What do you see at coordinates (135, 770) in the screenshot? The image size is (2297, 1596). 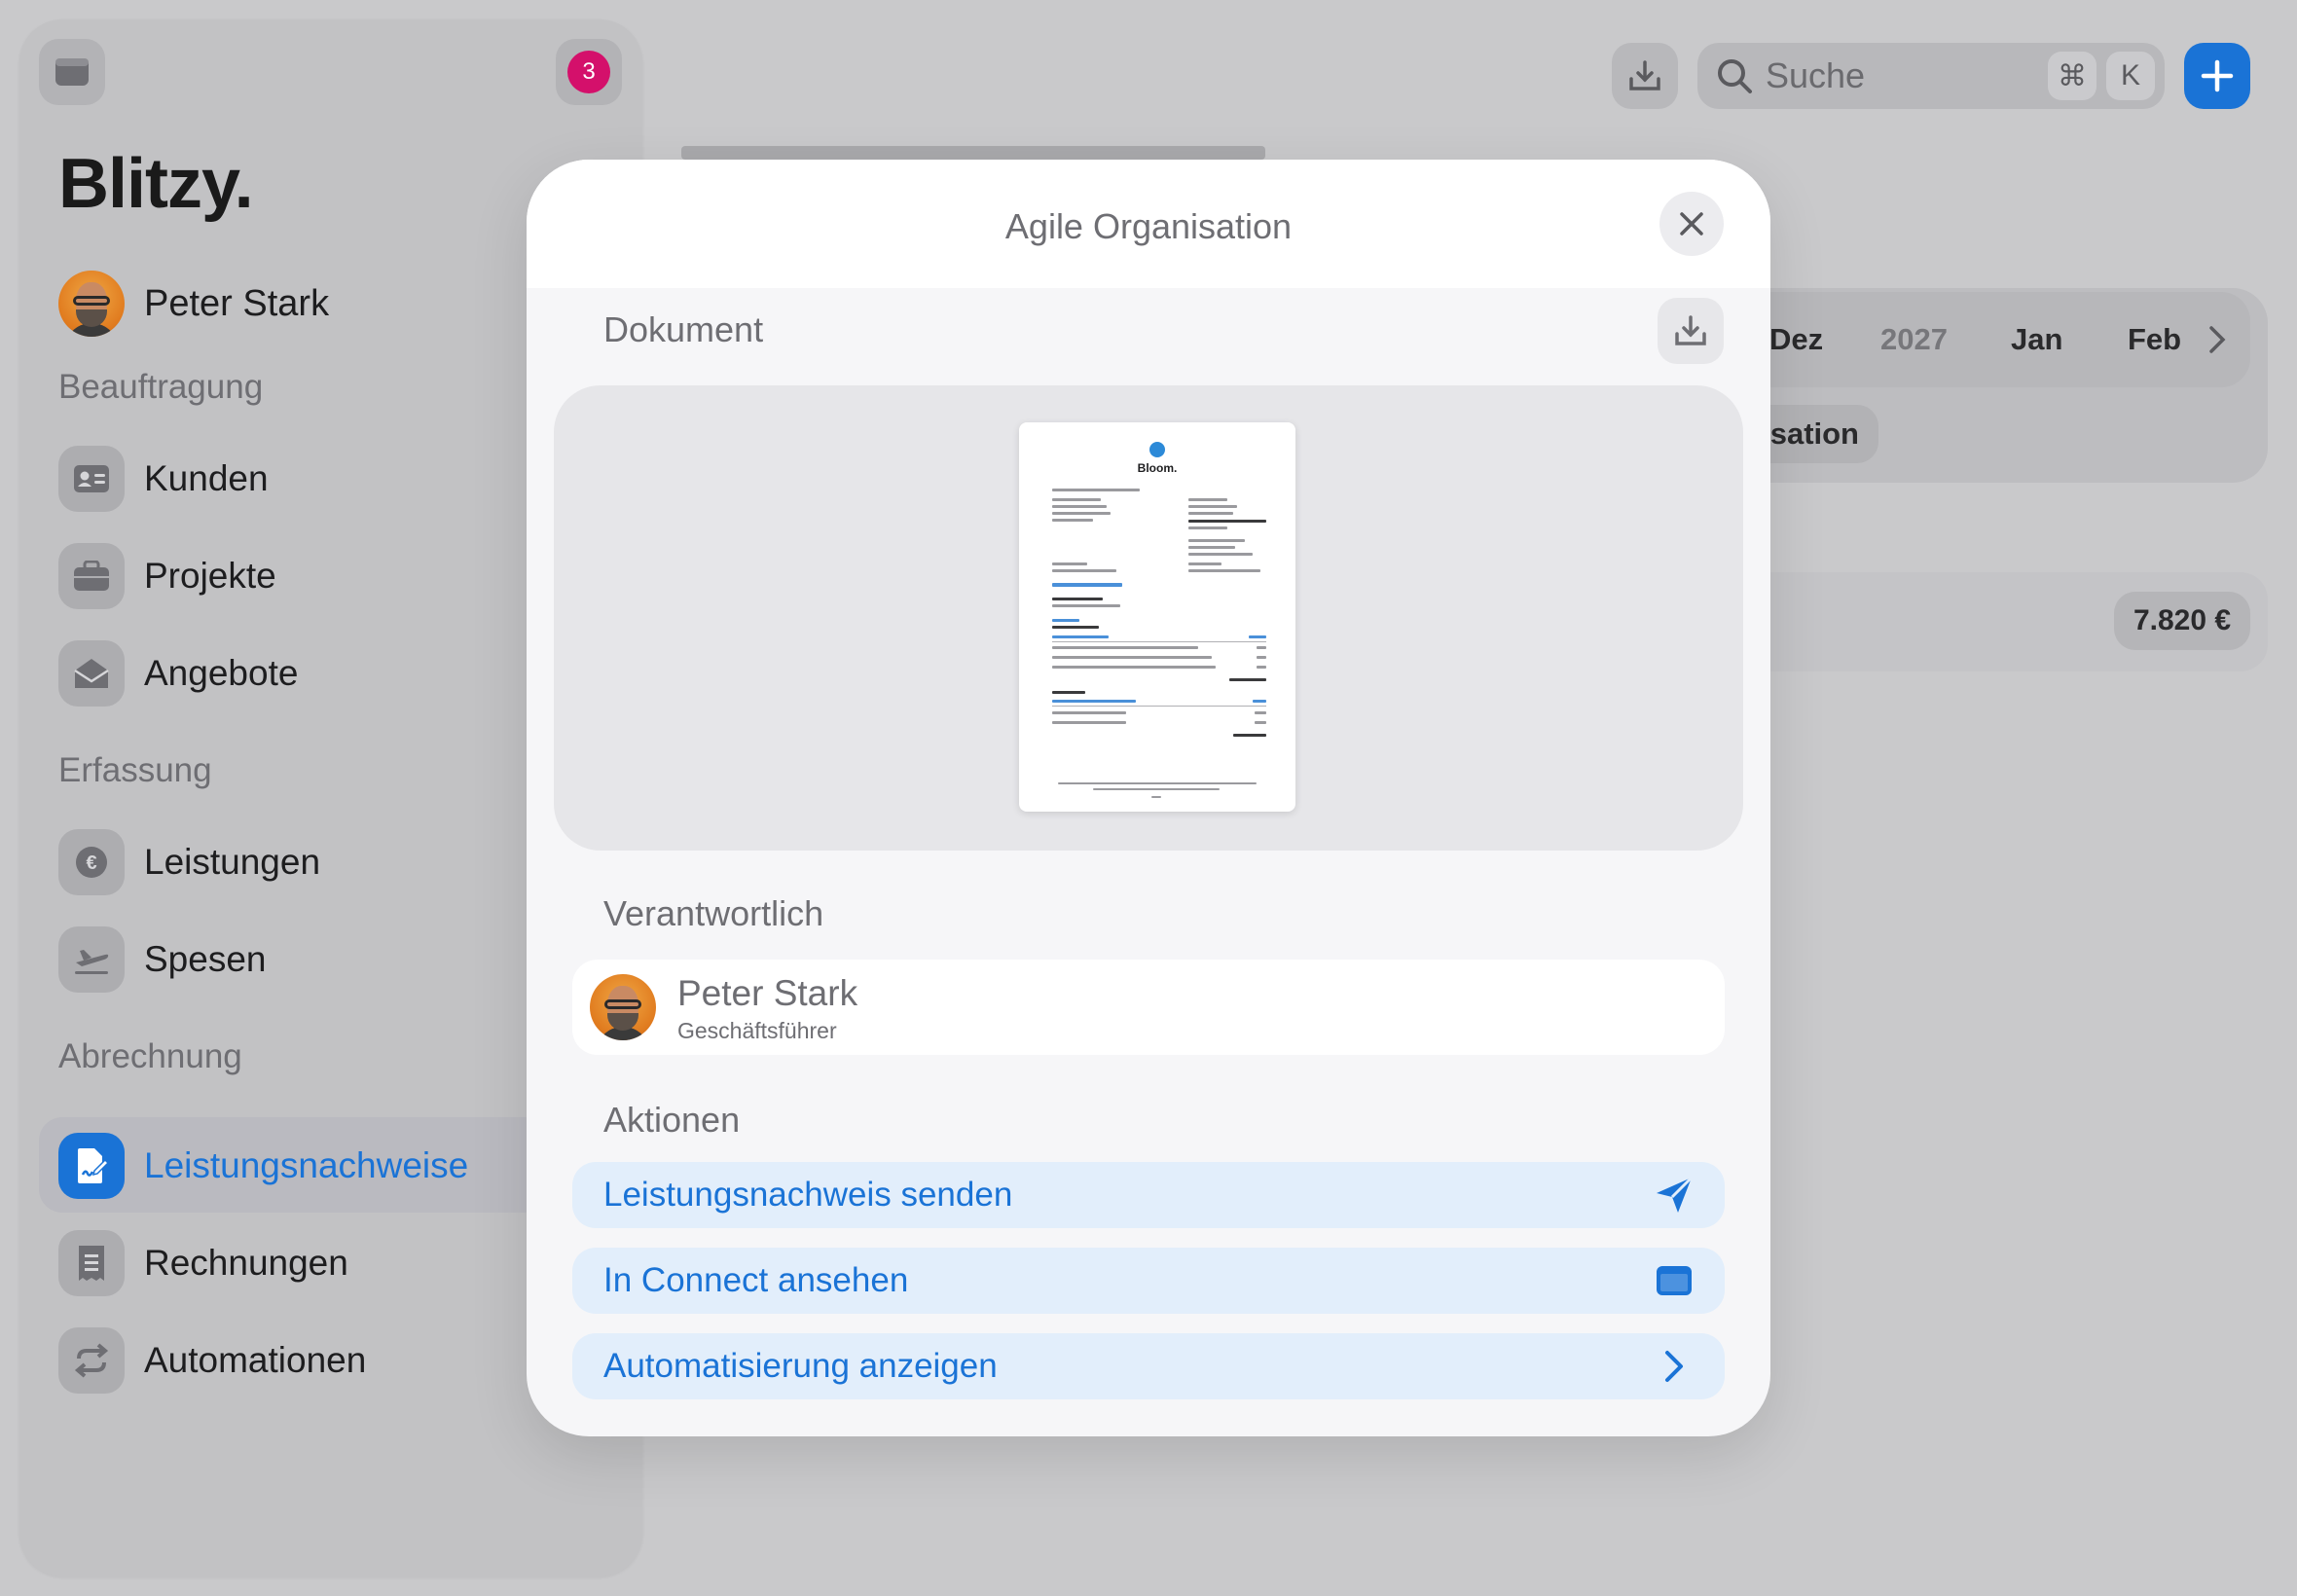 I see `section-erfassung: Erfassung` at bounding box center [135, 770].